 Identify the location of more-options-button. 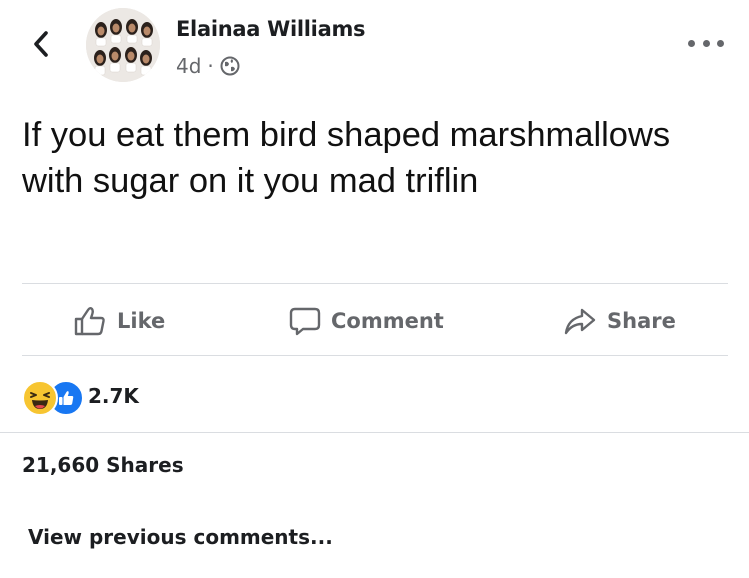
(706, 43).